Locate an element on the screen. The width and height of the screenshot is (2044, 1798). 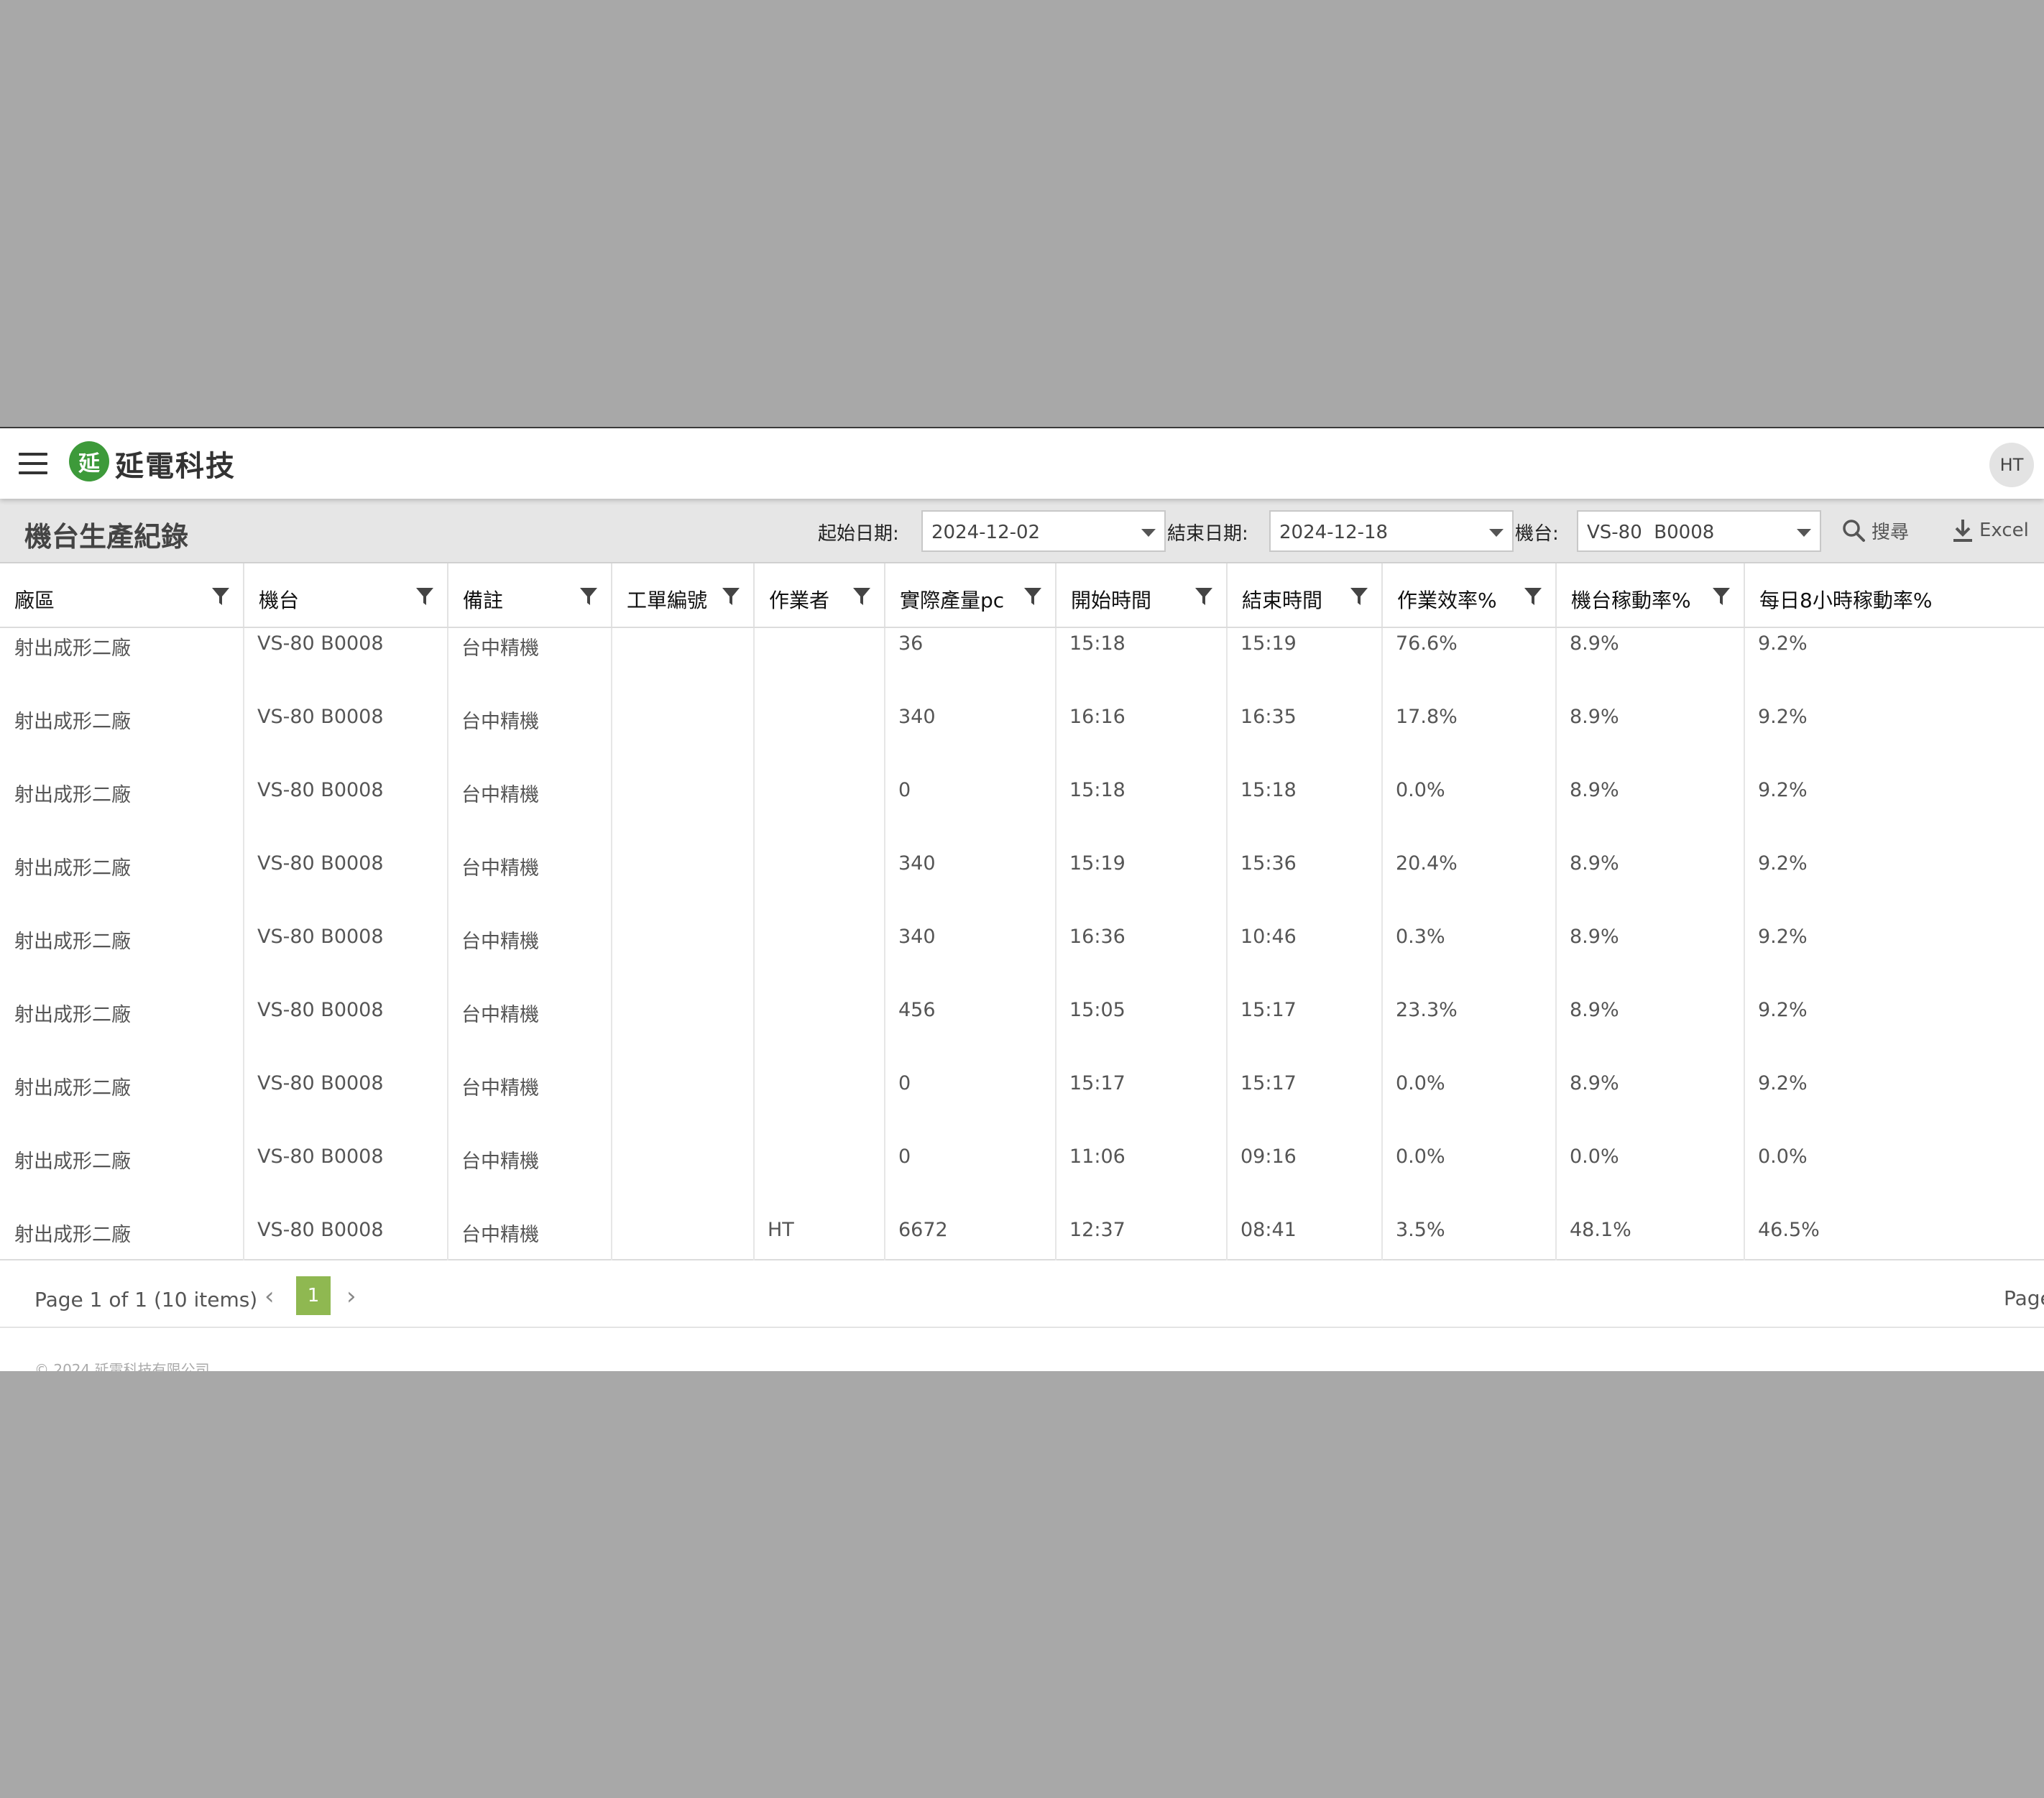
user-avatar: HT is located at coordinates (2011, 465).